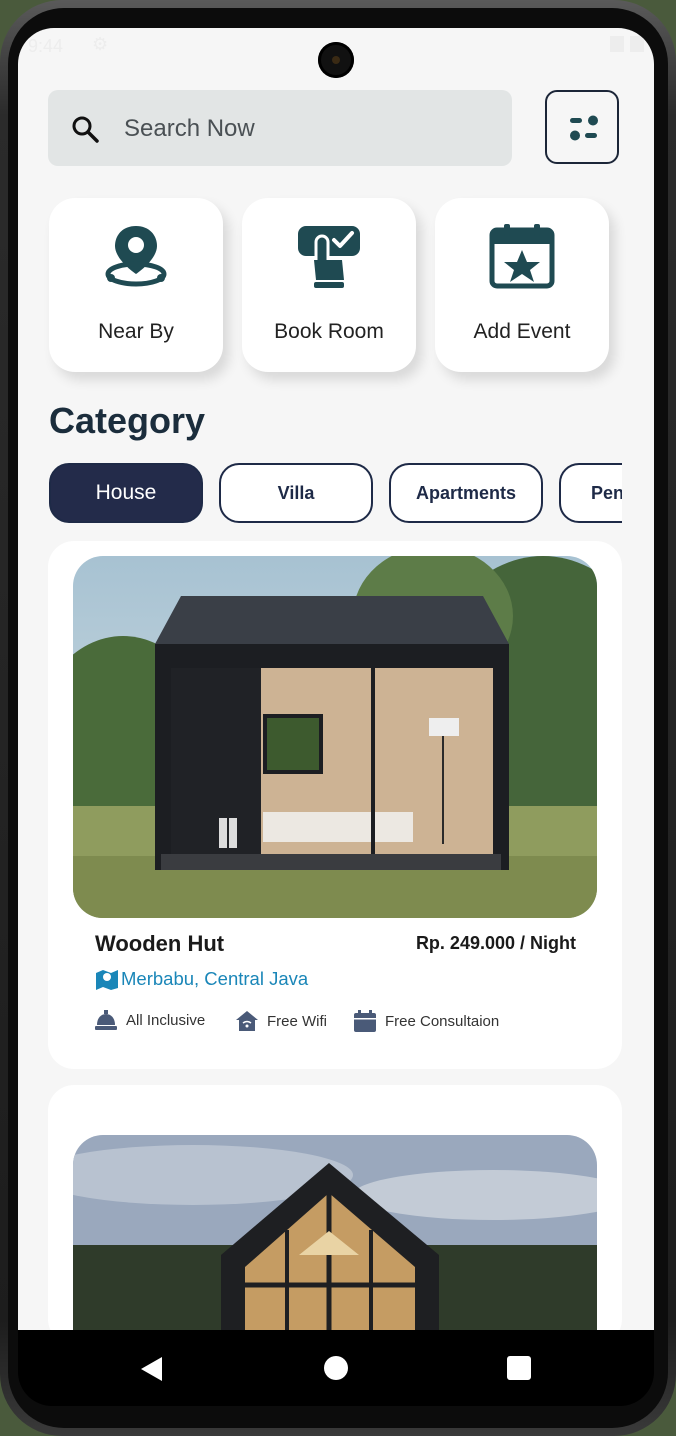 The height and width of the screenshot is (1436, 676). What do you see at coordinates (46, 46) in the screenshot?
I see `status-time: 9:44` at bounding box center [46, 46].